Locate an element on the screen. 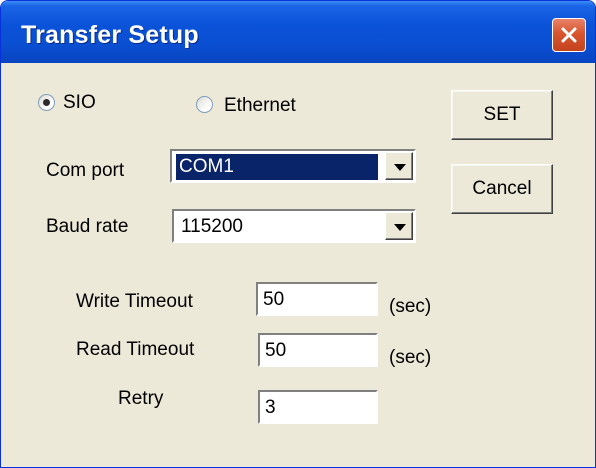  radio-ethernet-label: Ethernet is located at coordinates (260, 106).